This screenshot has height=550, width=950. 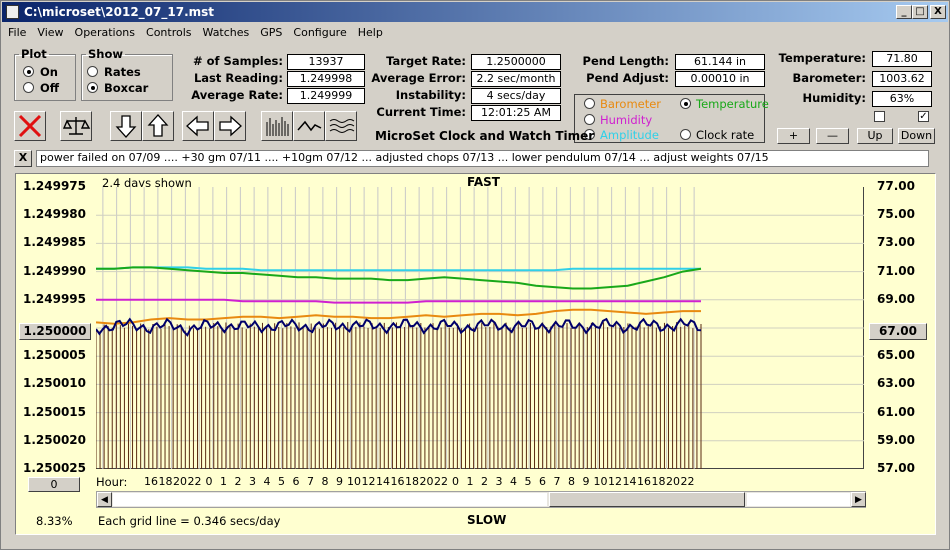 I want to click on menu-help: Help, so click(x=370, y=31).